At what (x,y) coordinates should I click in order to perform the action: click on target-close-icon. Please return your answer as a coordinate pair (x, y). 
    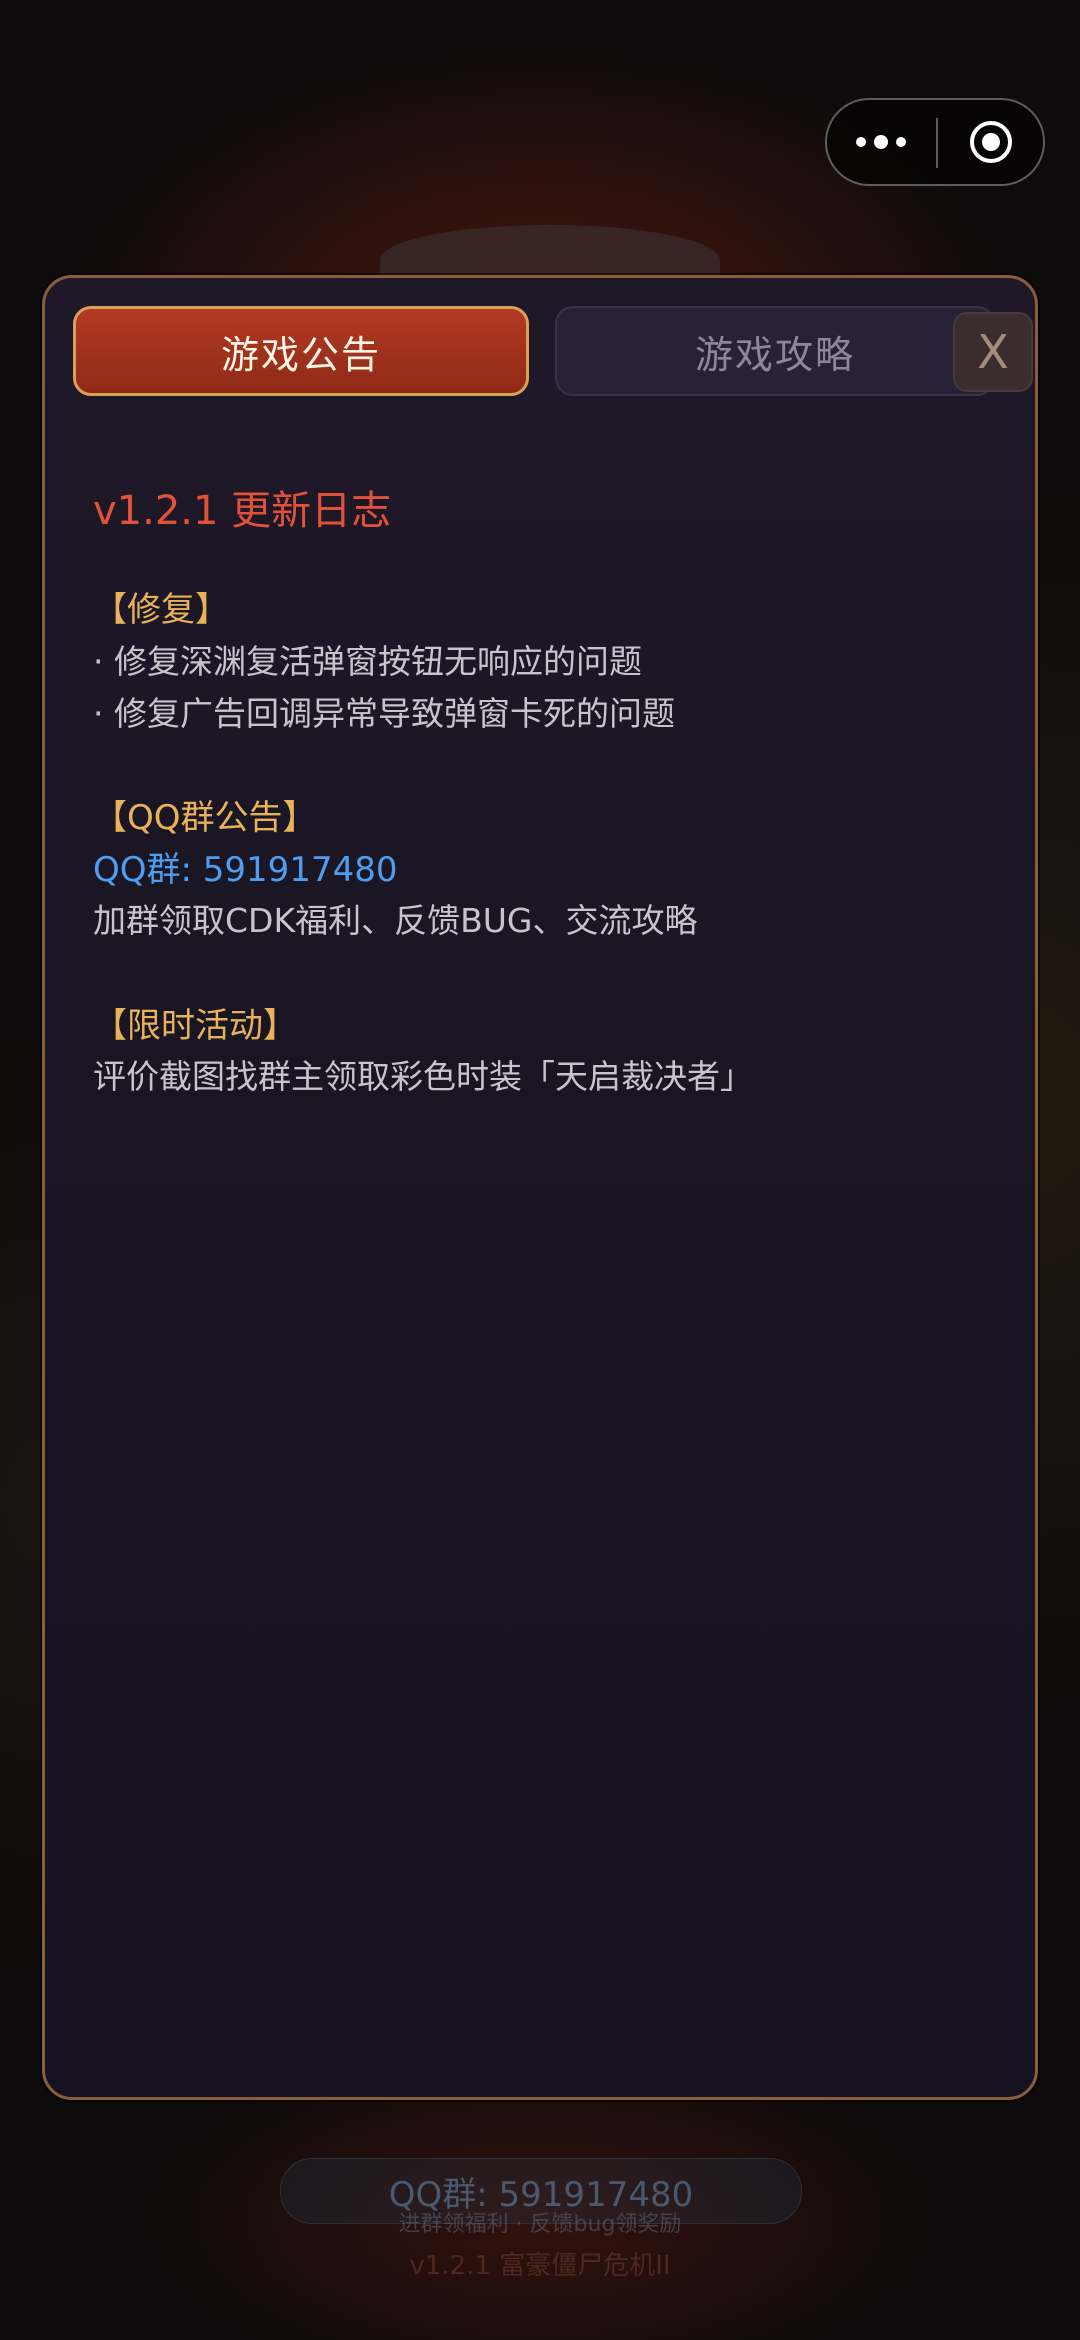
    Looking at the image, I should click on (990, 142).